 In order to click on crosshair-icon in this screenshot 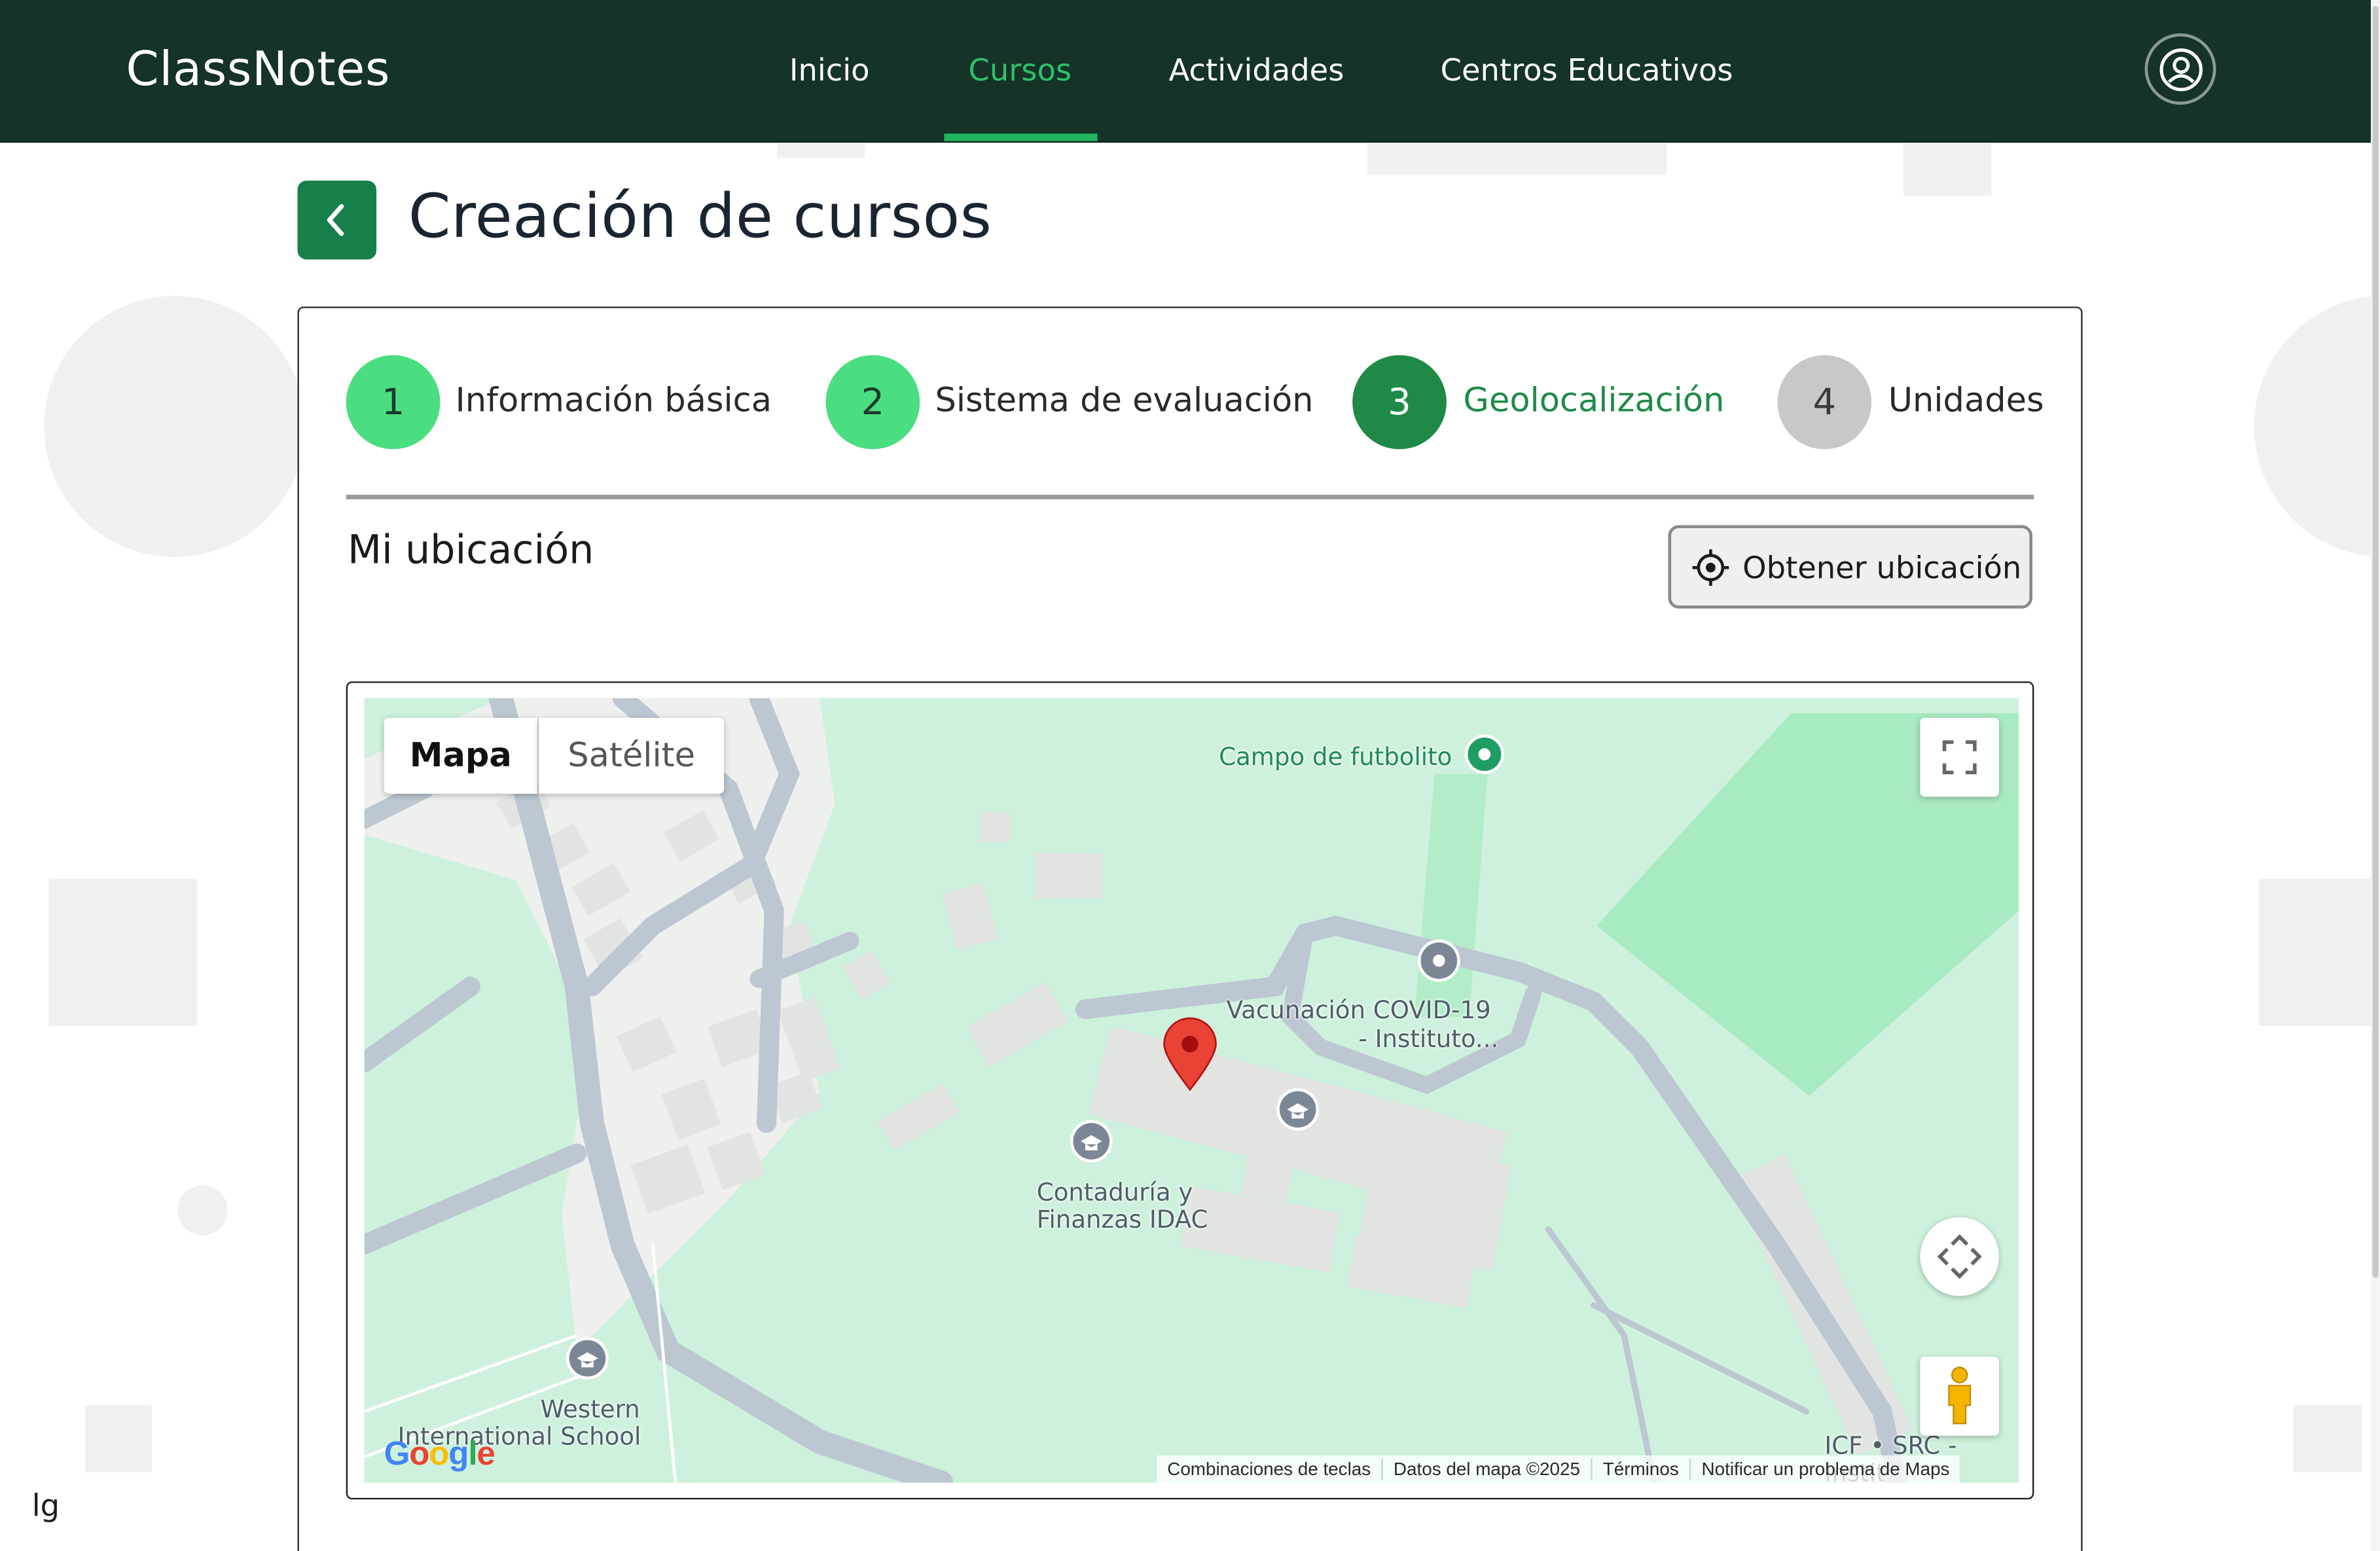, I will do `click(1710, 566)`.